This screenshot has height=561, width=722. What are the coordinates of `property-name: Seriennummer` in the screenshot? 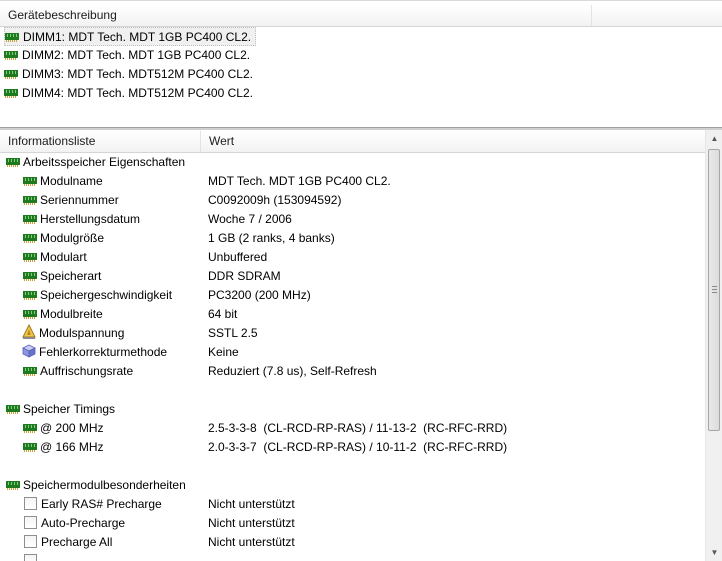 It's located at (79, 200).